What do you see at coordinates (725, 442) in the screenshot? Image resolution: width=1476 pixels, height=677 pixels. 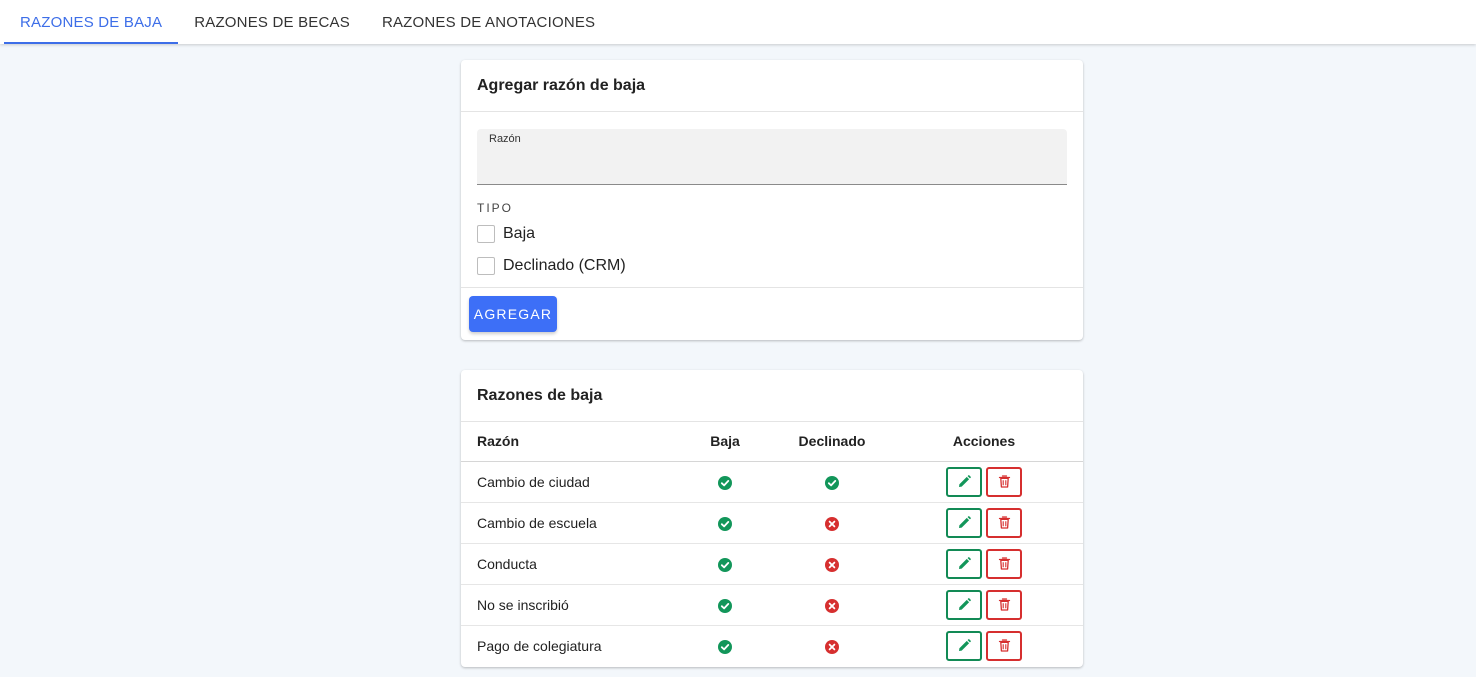 I see `column-header-baja: Baja` at bounding box center [725, 442].